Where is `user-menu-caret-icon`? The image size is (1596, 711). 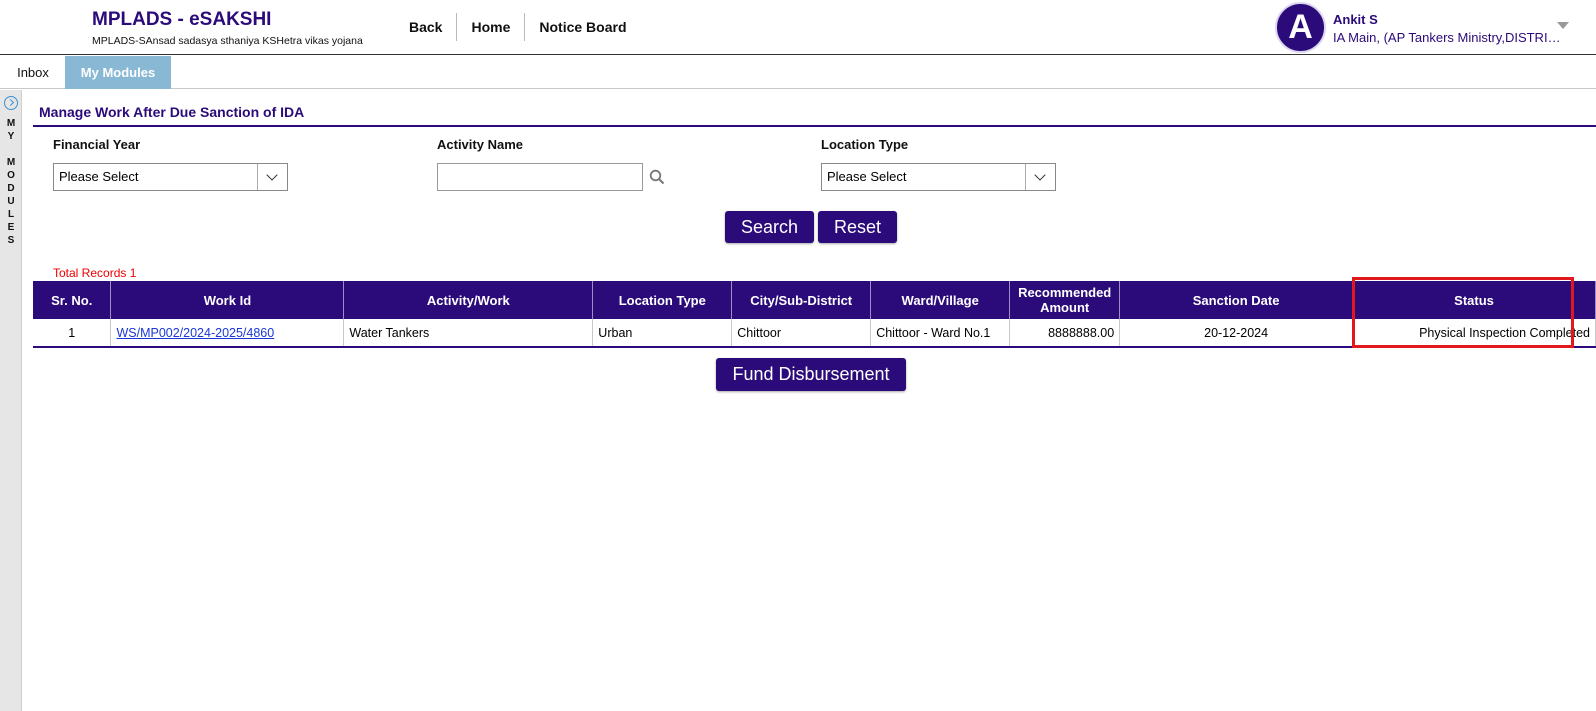
user-menu-caret-icon is located at coordinates (1563, 25).